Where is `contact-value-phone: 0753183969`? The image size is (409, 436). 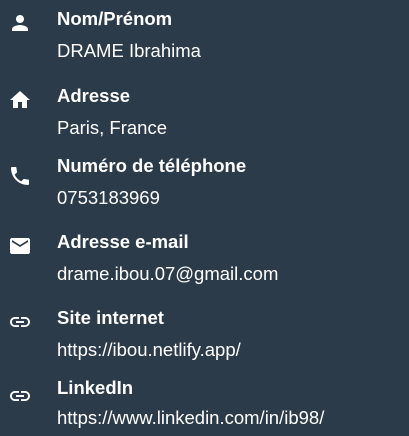 contact-value-phone: 0753183969 is located at coordinates (108, 197).